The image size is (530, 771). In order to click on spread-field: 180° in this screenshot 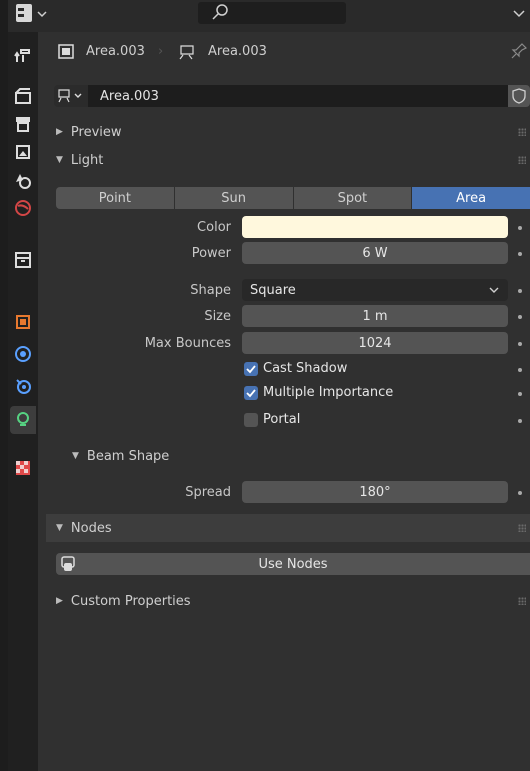, I will do `click(375, 492)`.